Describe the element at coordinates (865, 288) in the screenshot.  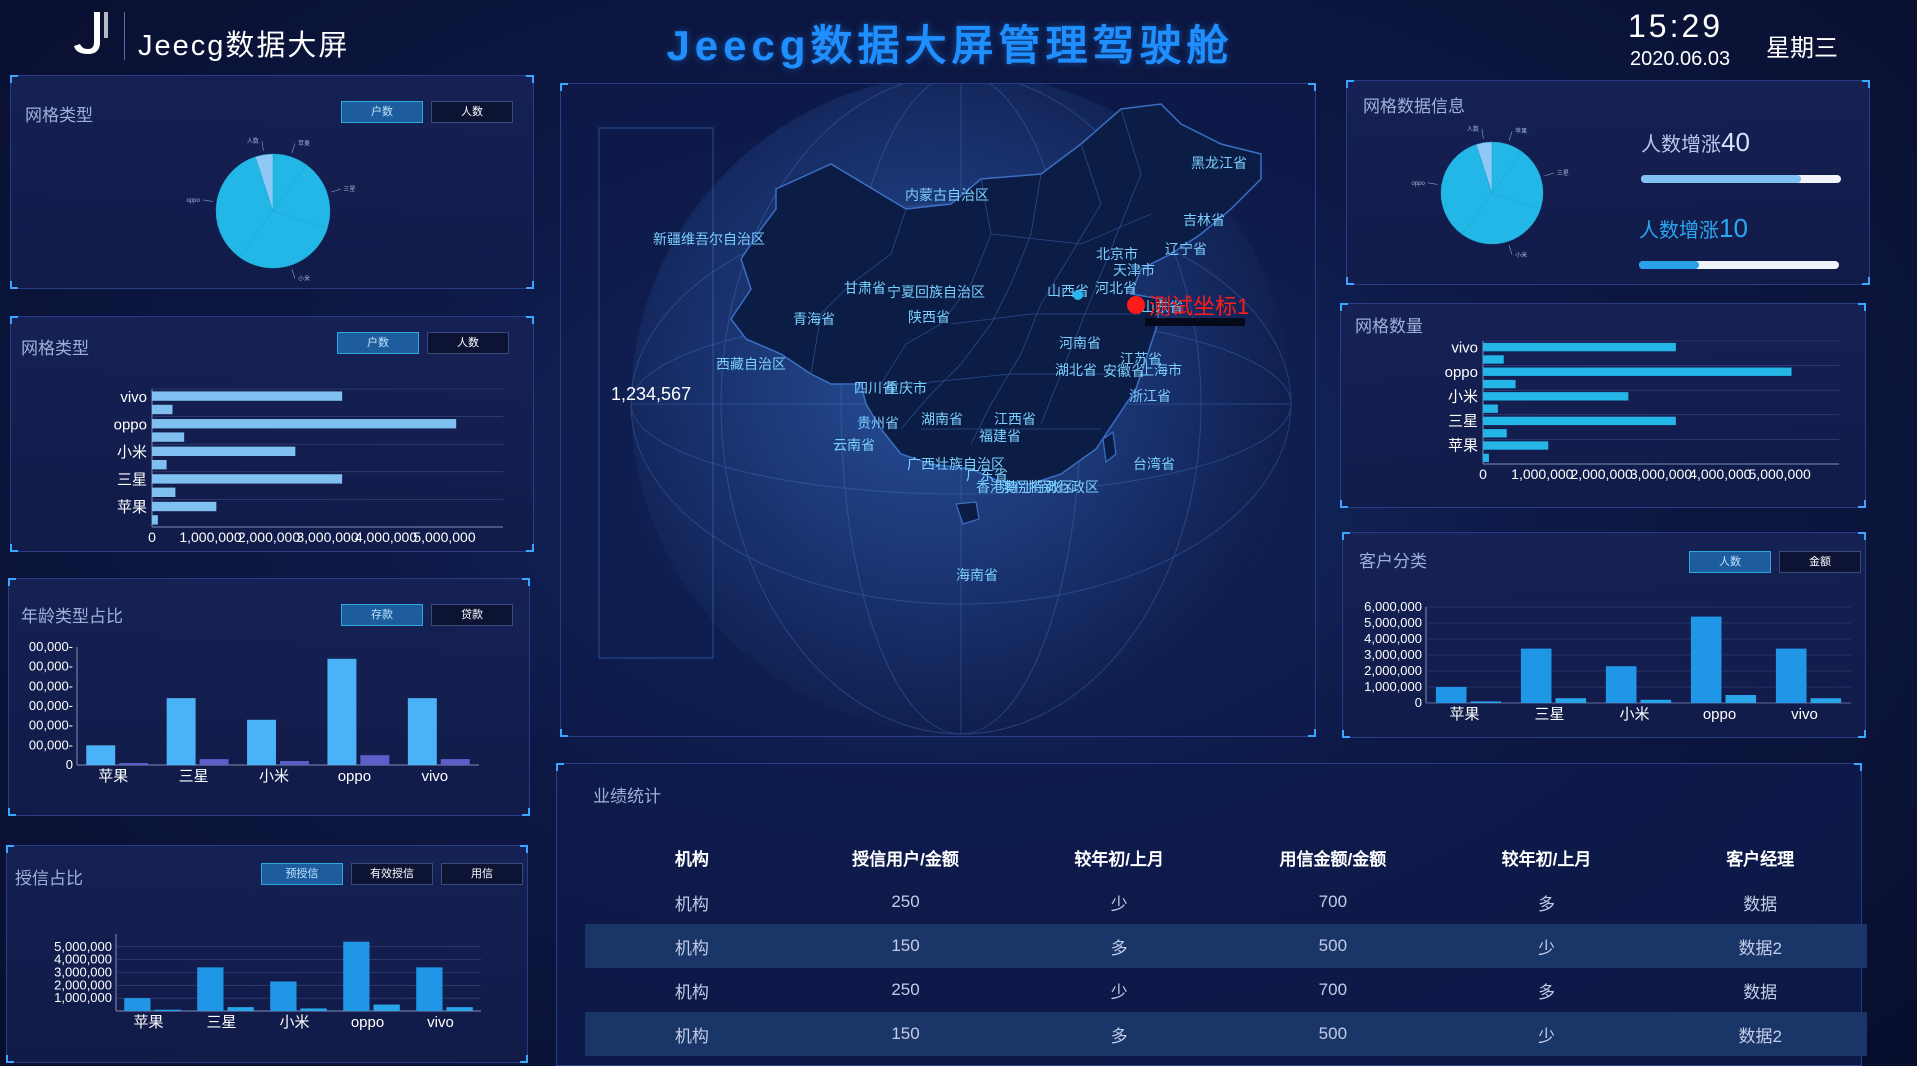
I see `province-label: 甘肃省` at that location.